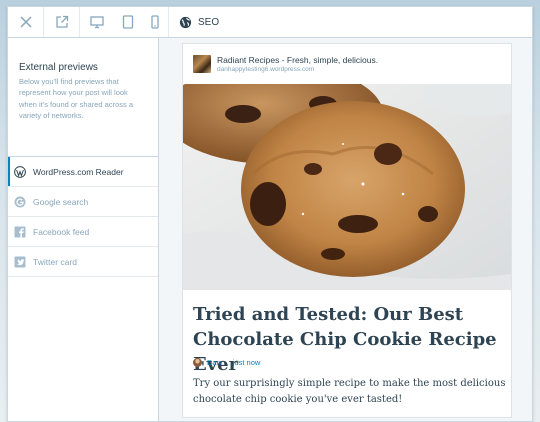 The width and height of the screenshot is (540, 422). Describe the element at coordinates (58, 67) in the screenshot. I see `sidebar-title: External previews` at that location.